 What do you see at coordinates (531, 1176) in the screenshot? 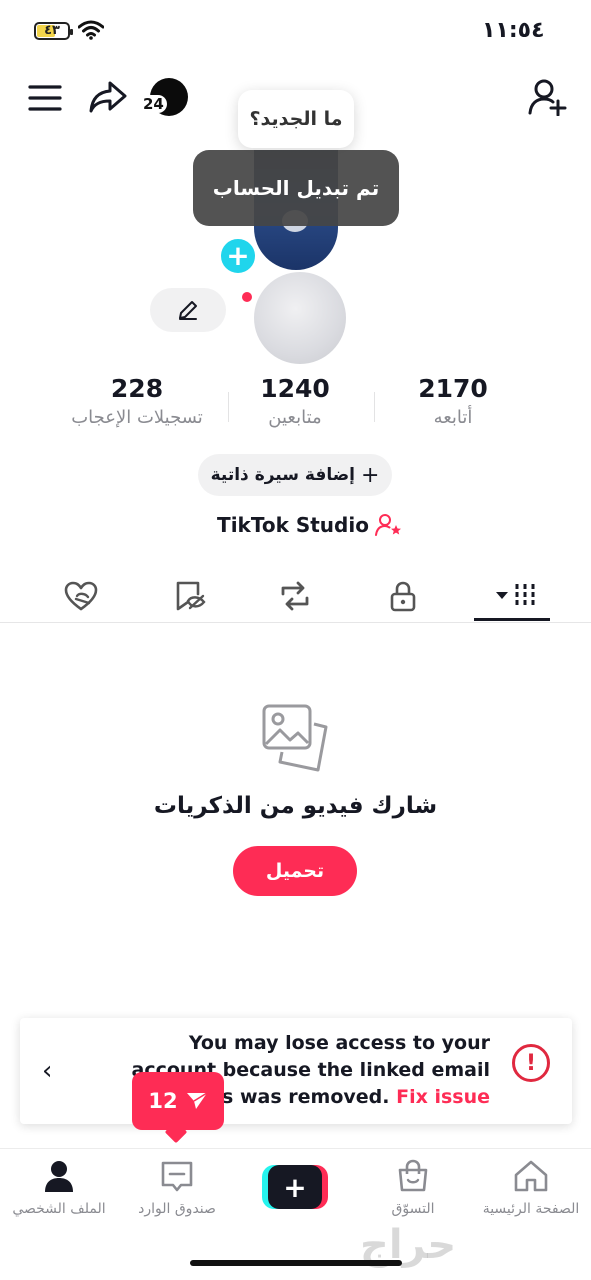
I see `home-icon` at bounding box center [531, 1176].